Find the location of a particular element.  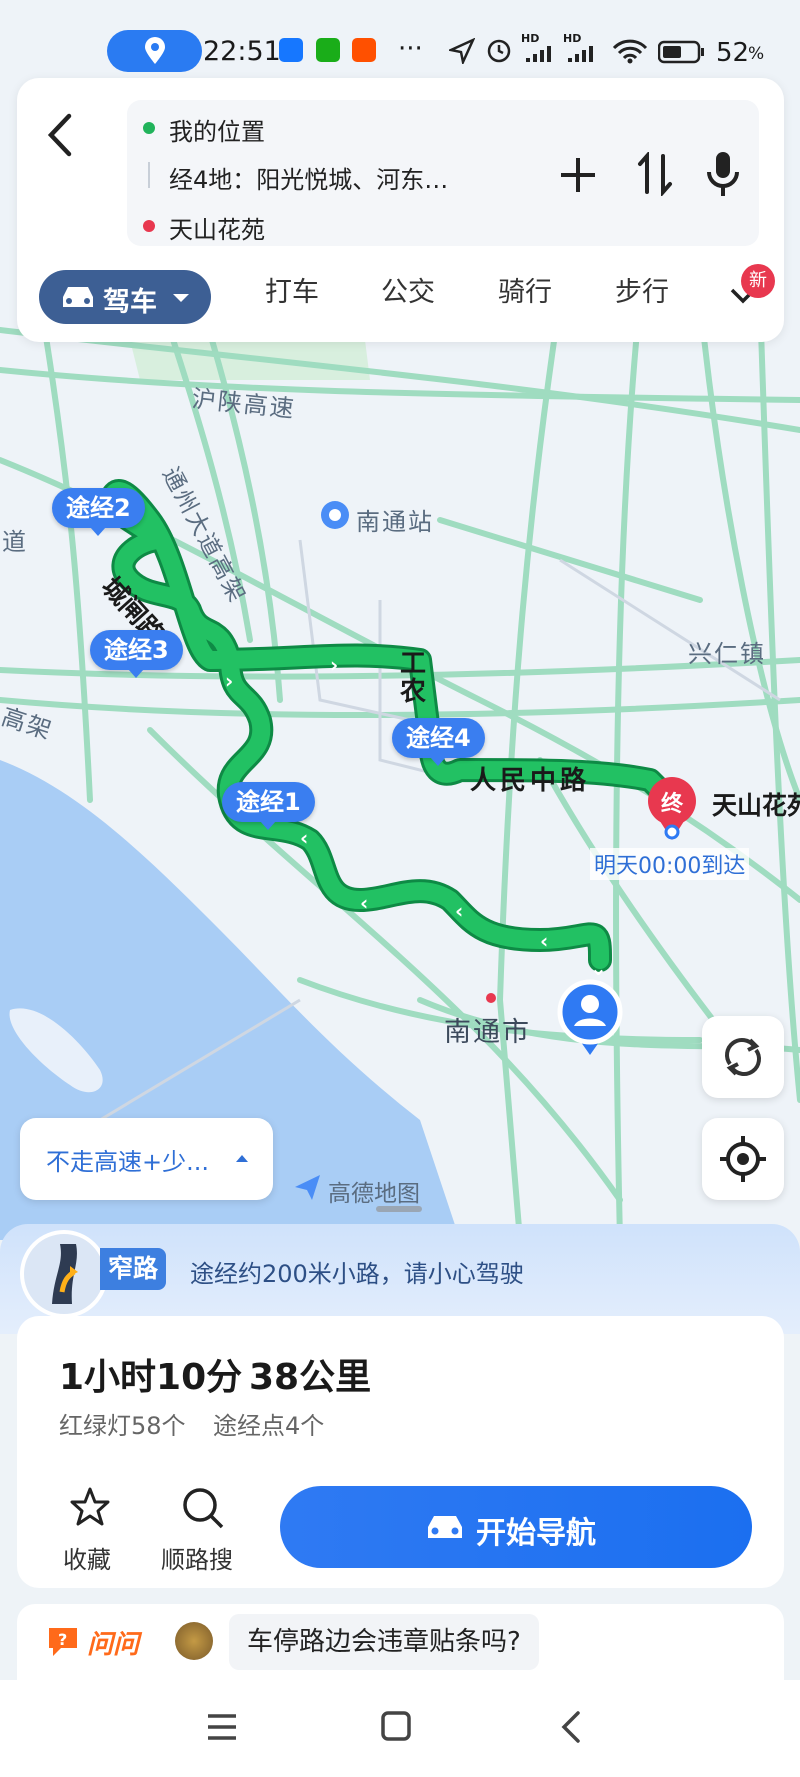

destination-name-label: 天山花苑 is located at coordinates (756, 804).